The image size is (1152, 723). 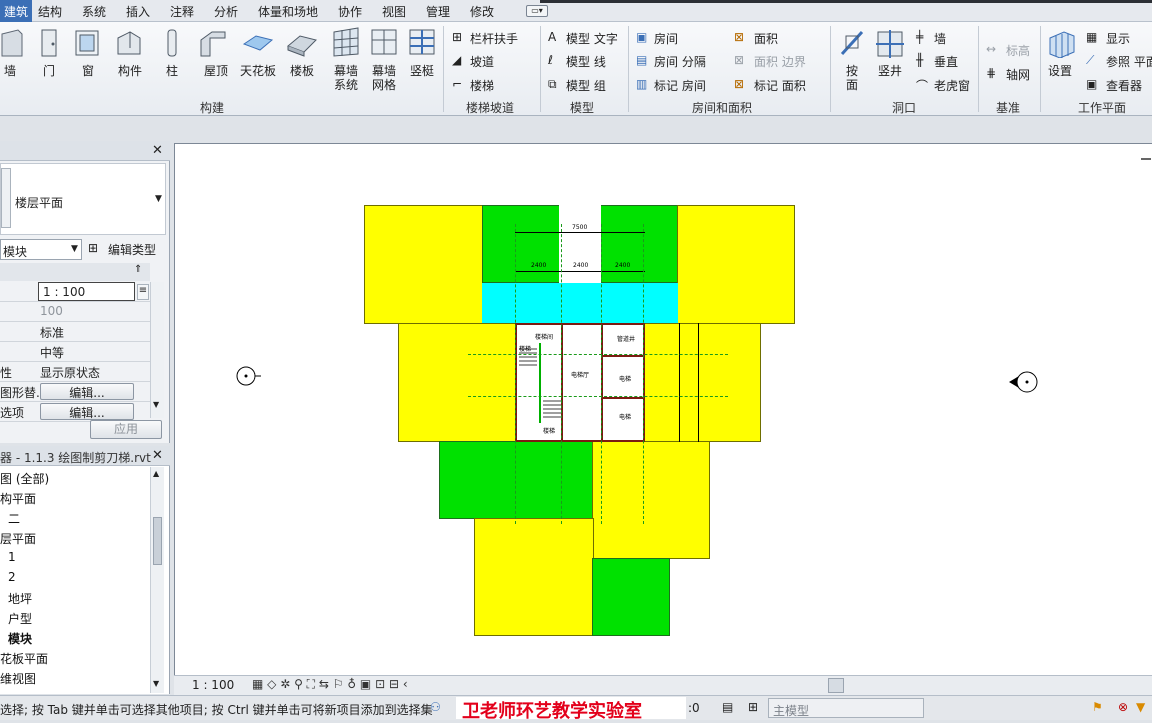 I want to click on edit-type-button: 编辑类型, so click(x=132, y=249).